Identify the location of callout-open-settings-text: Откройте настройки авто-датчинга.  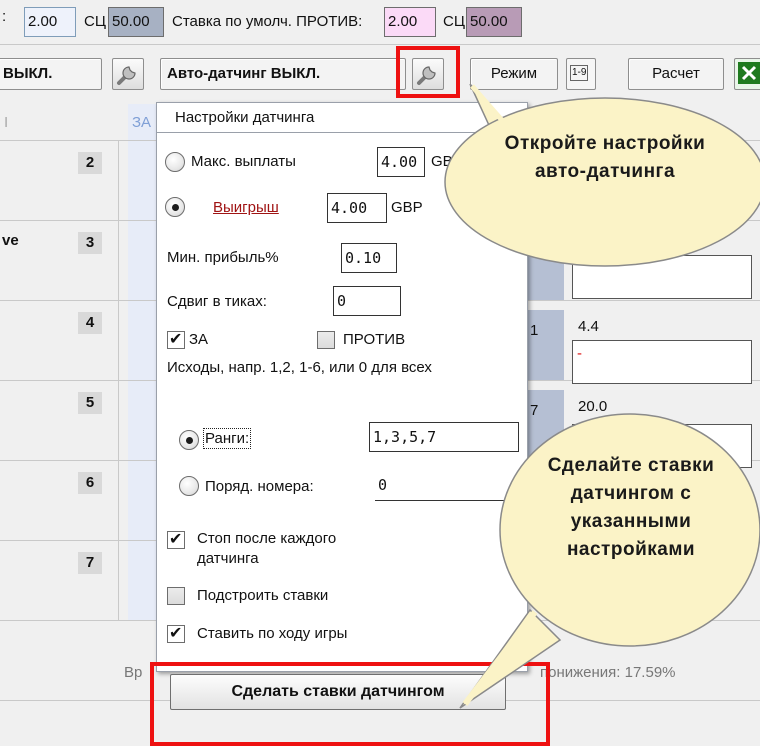
(605, 157).